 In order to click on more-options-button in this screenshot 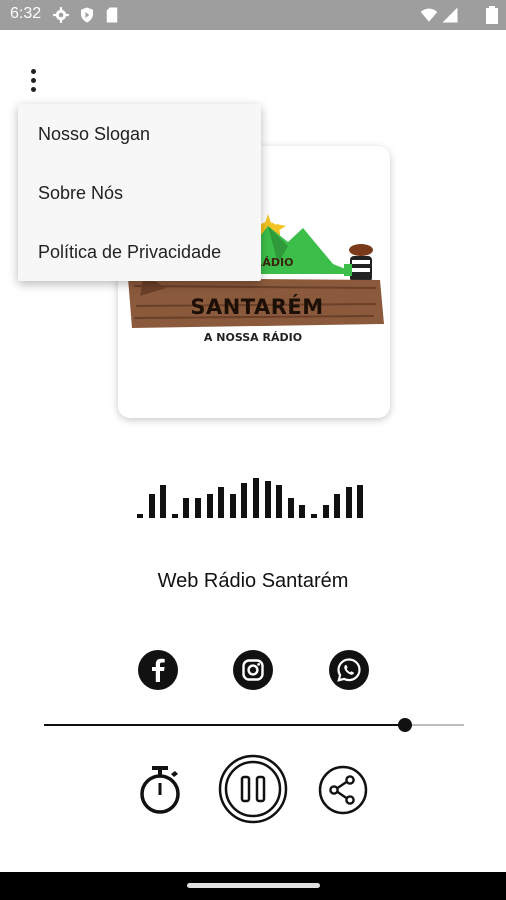, I will do `click(34, 81)`.